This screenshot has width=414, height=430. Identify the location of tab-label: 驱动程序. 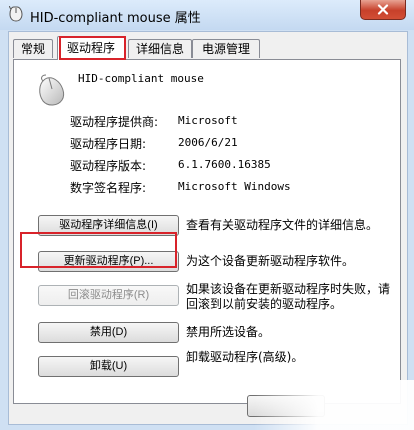
(90, 48).